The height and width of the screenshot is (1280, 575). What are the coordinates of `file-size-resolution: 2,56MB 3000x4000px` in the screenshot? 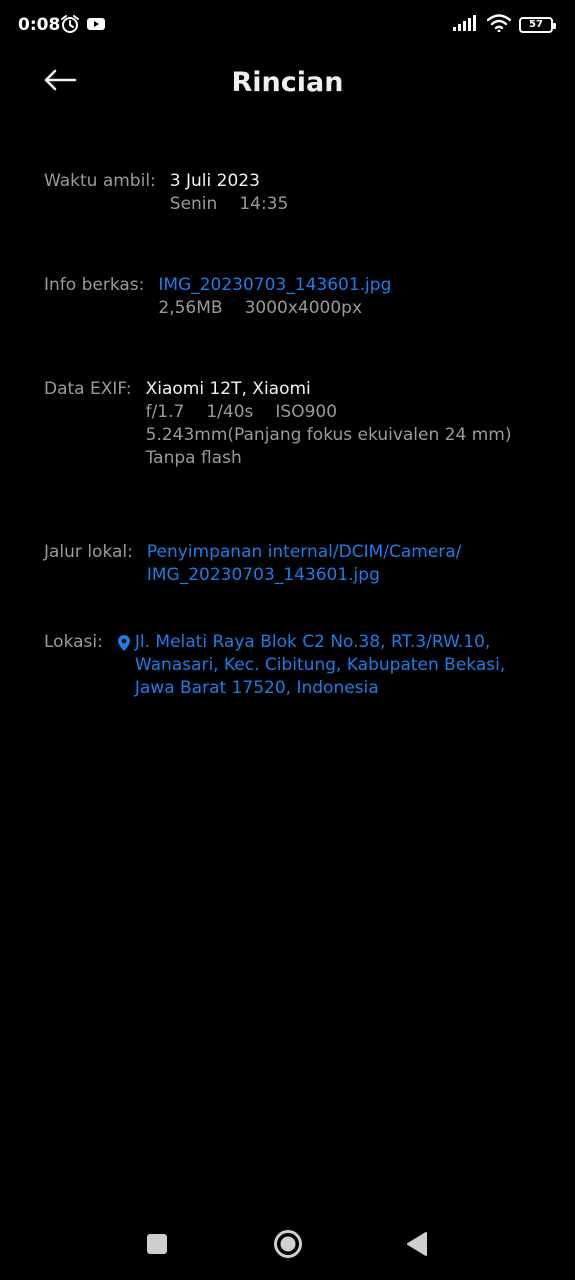 It's located at (274, 308).